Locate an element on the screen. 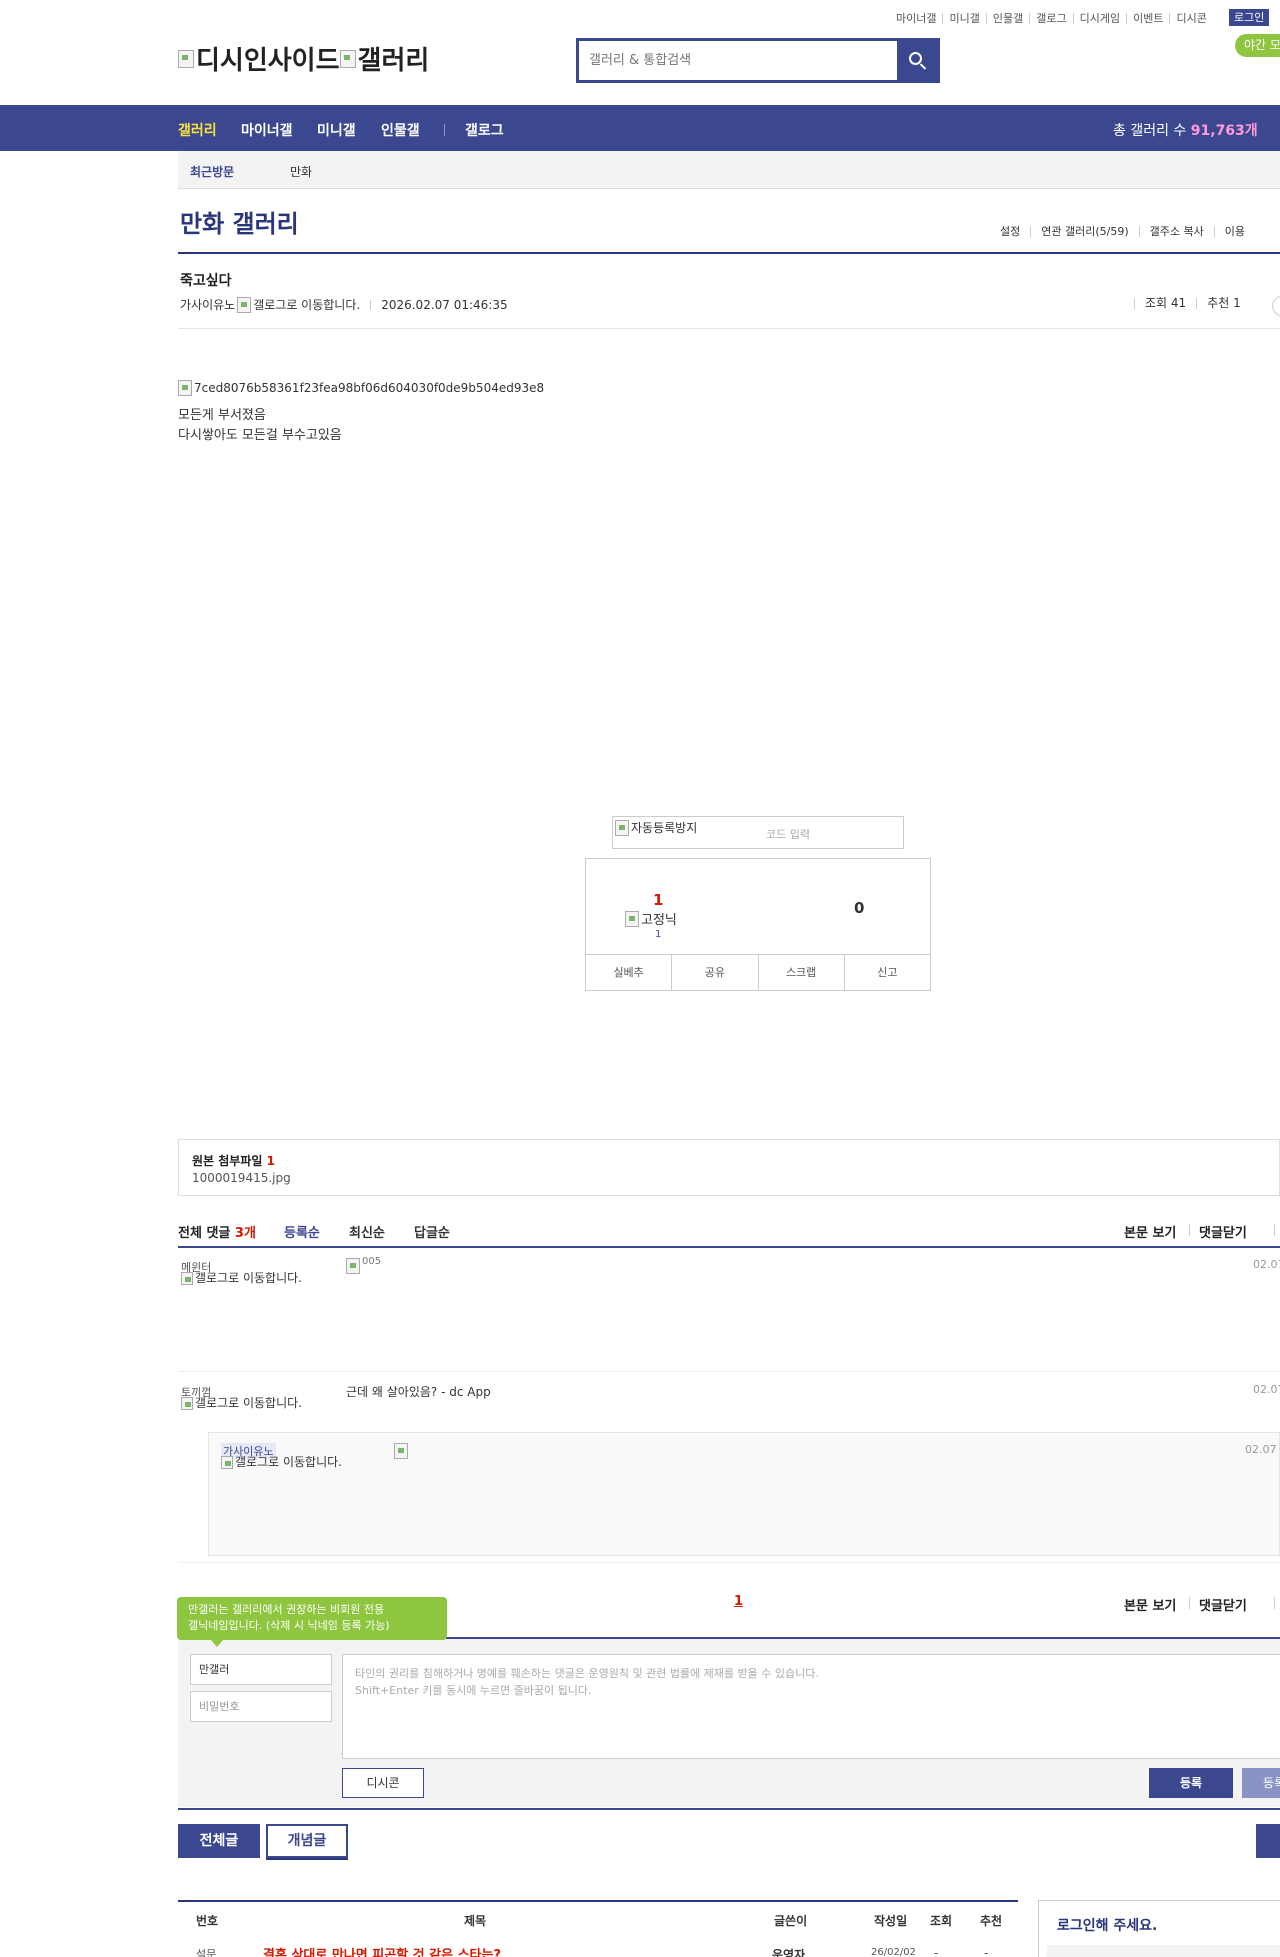 This screenshot has width=1280, height=1957. post-meta-divider is located at coordinates (729, 328).